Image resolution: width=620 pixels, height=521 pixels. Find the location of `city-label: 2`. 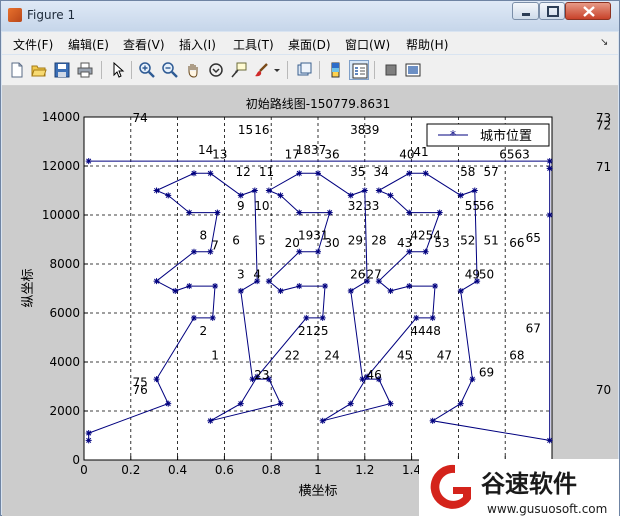

city-label: 2 is located at coordinates (204, 331).